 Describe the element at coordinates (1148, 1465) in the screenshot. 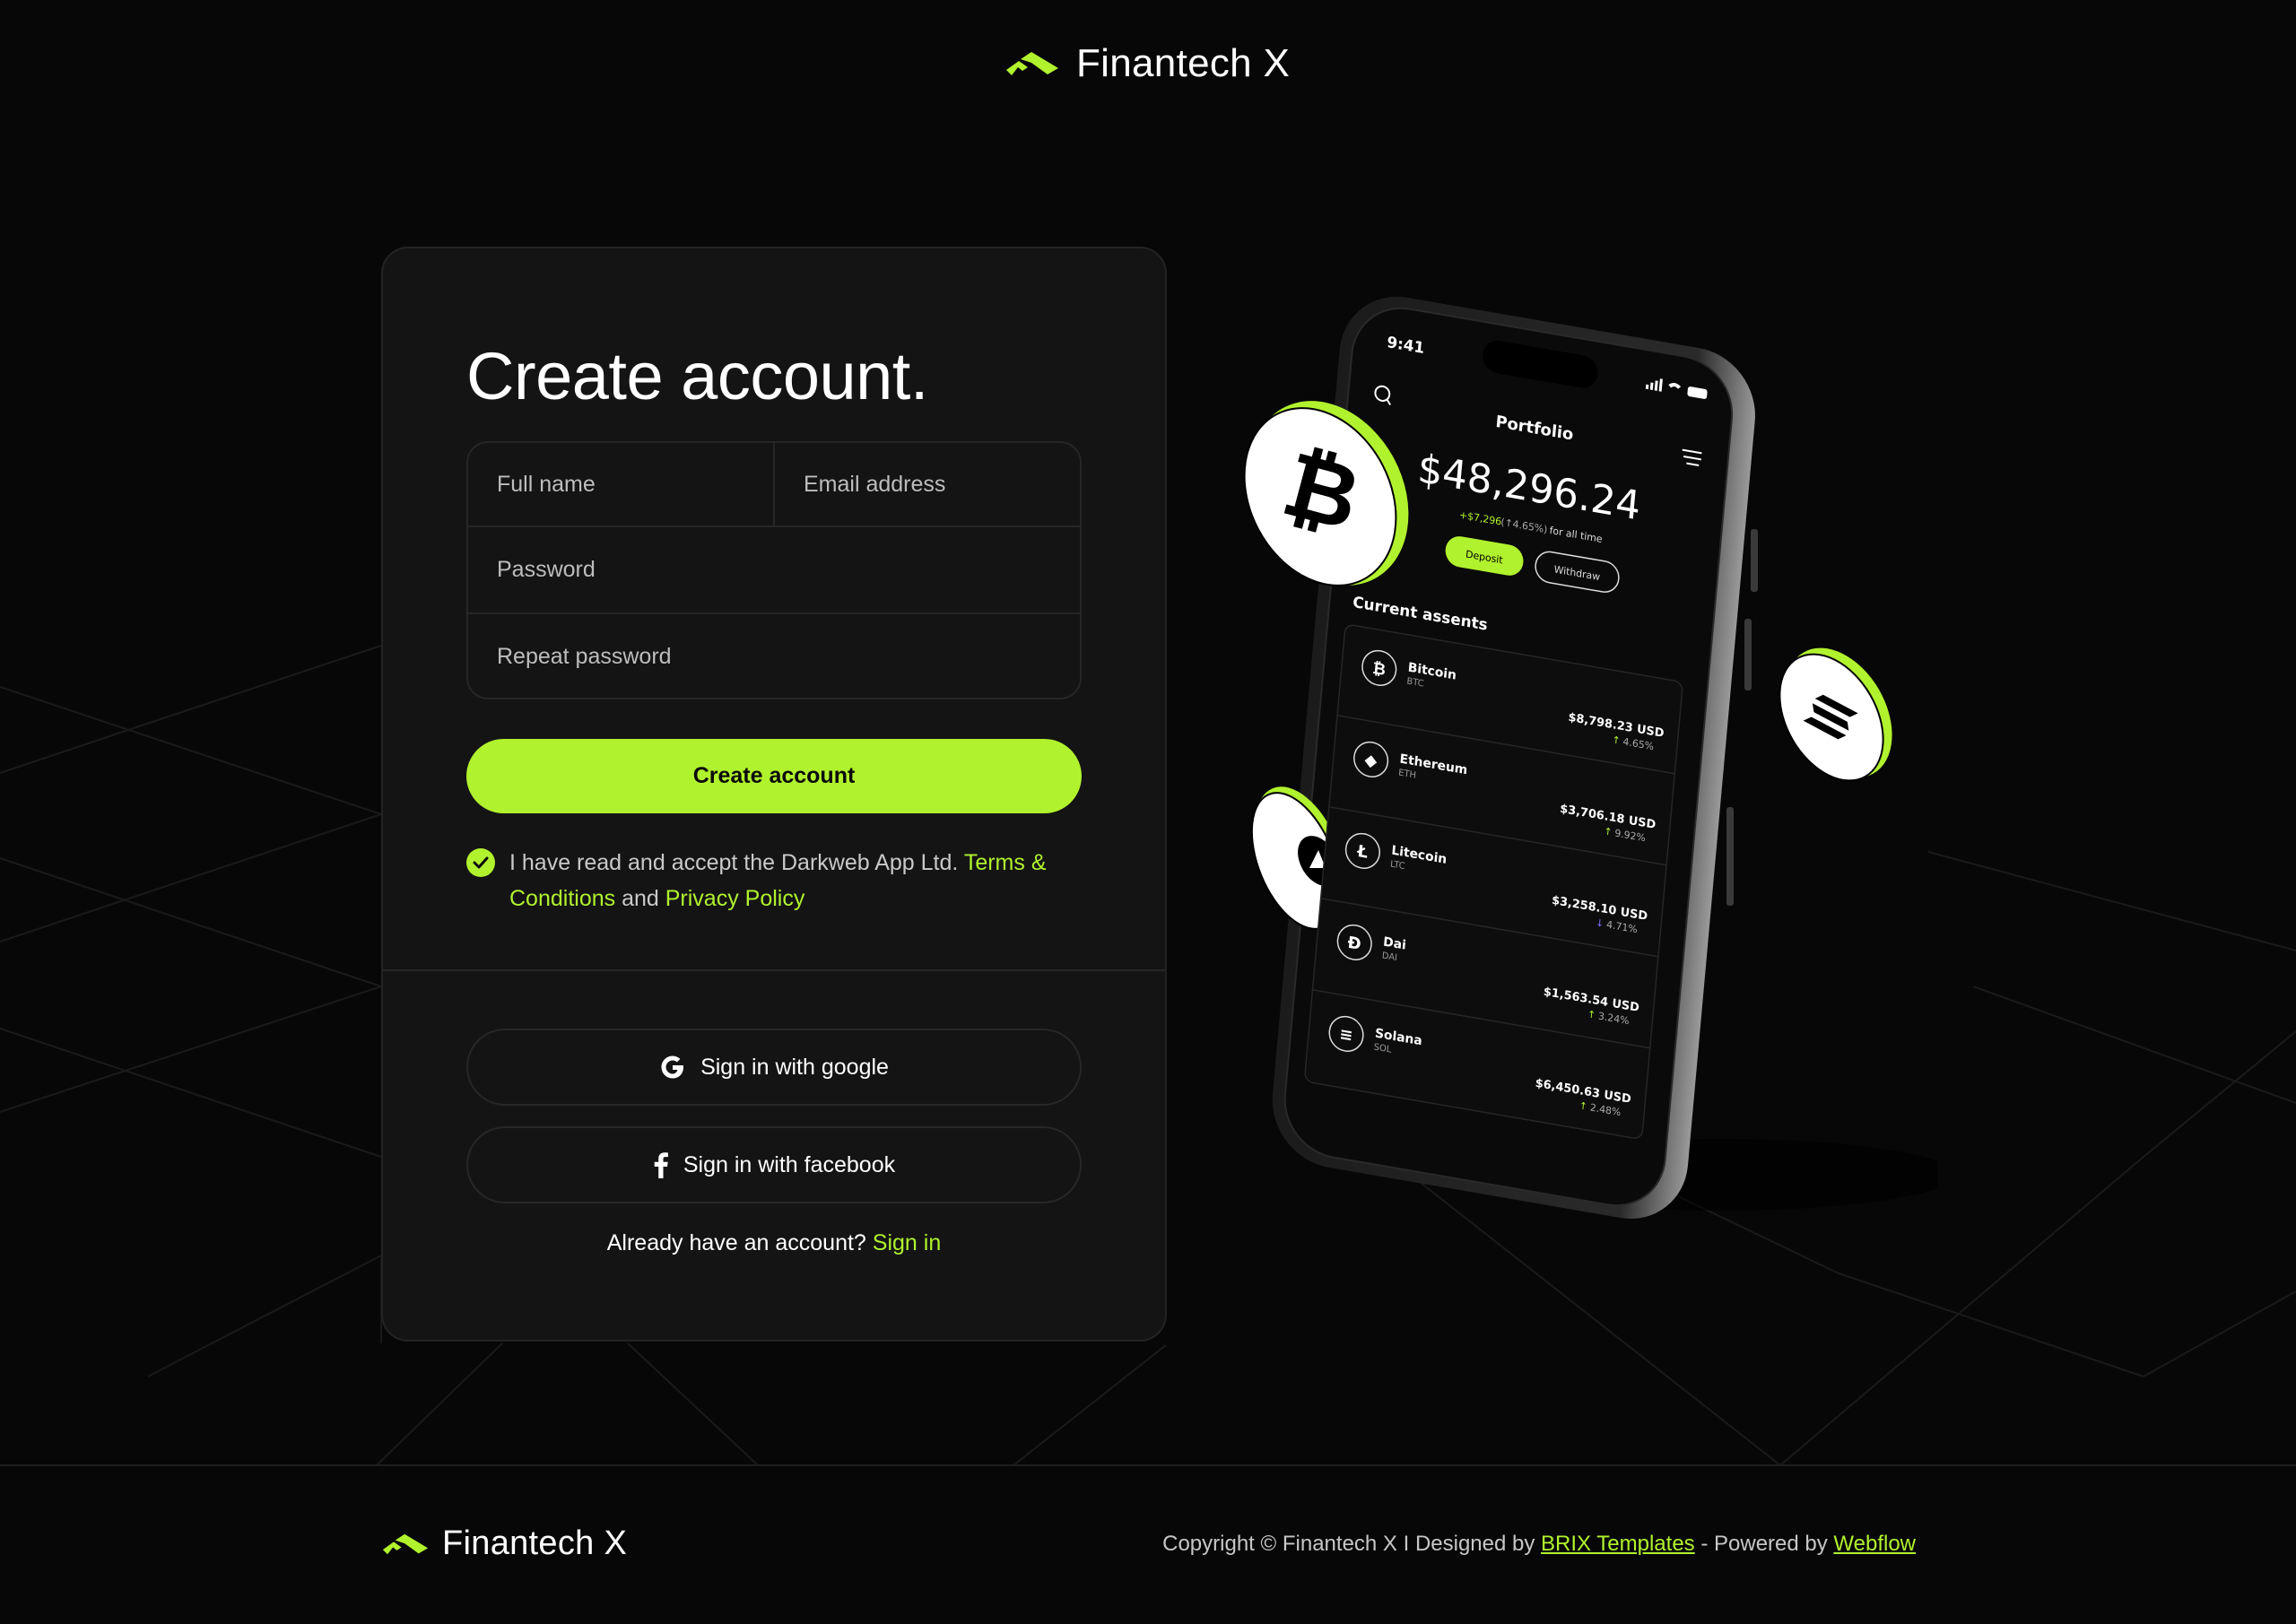

I see `footer-divider` at that location.